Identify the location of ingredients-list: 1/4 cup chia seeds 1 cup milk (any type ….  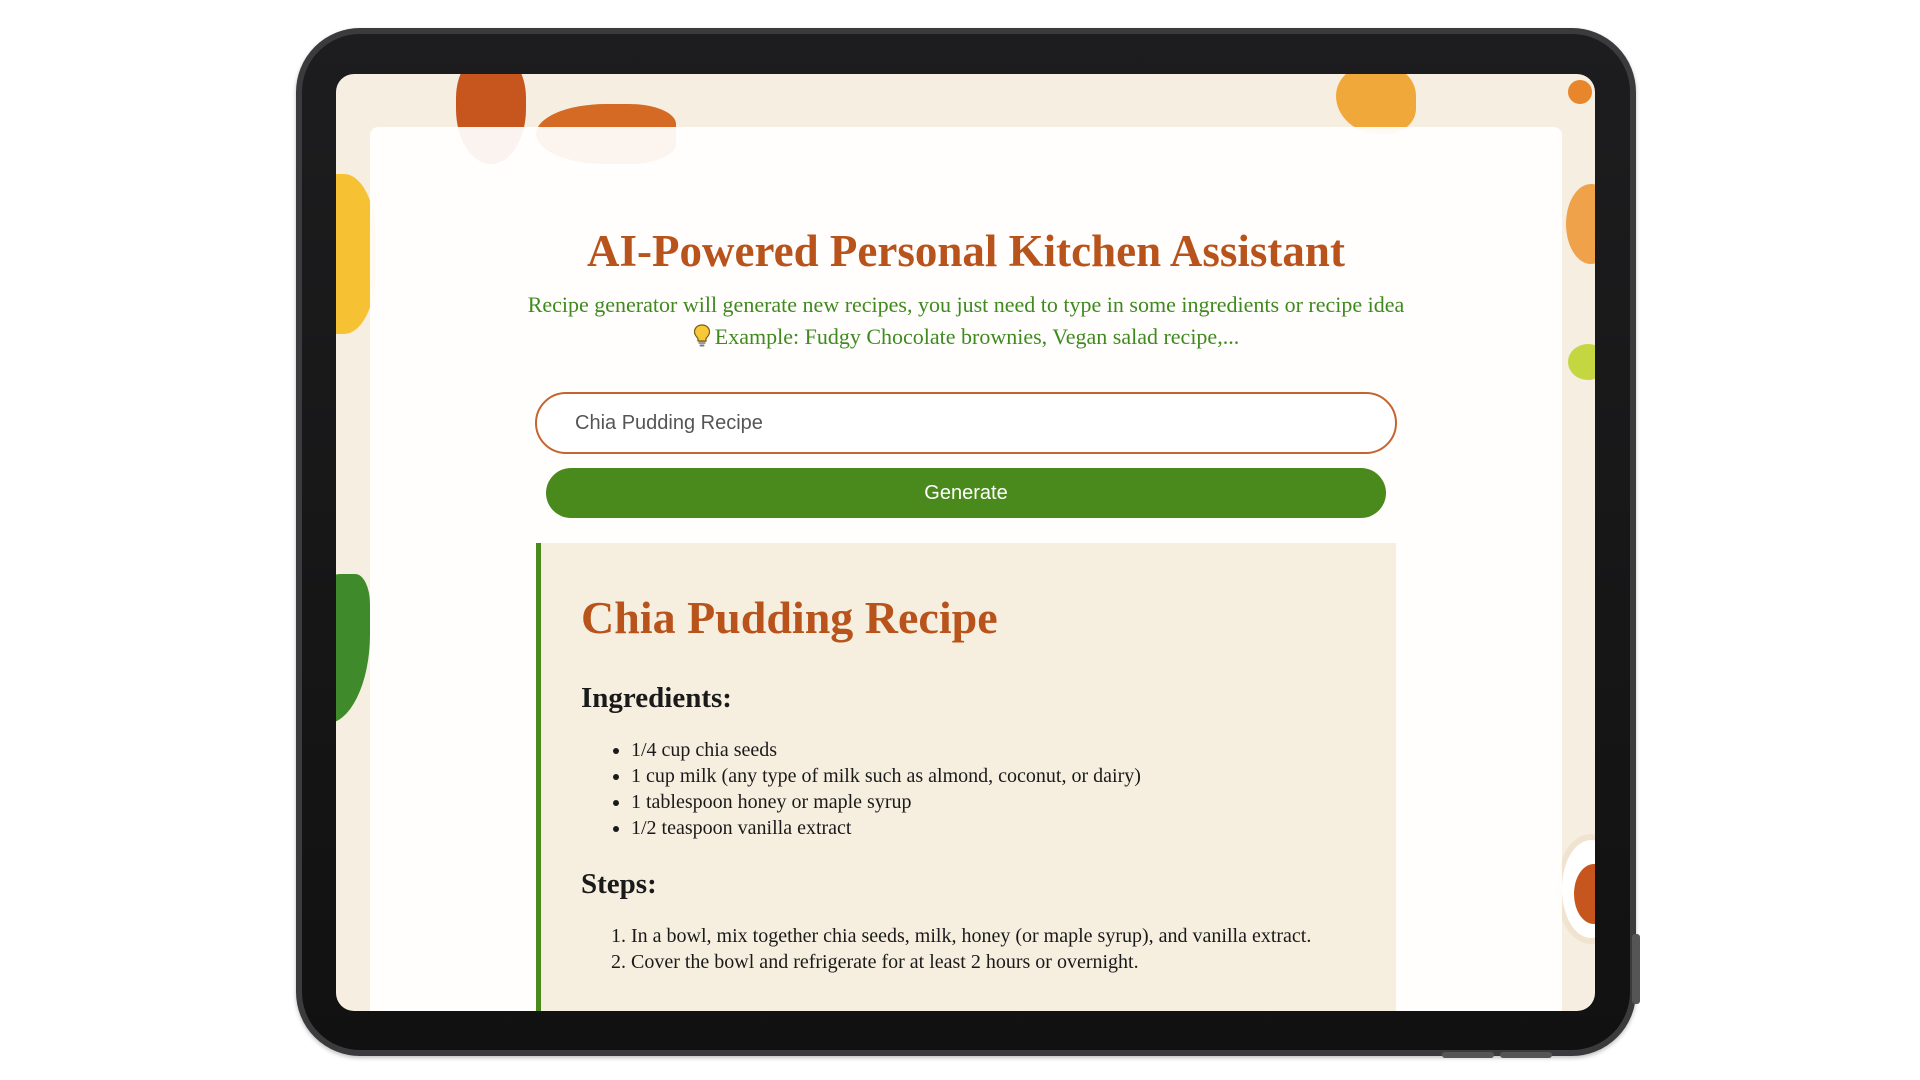
(968, 789).